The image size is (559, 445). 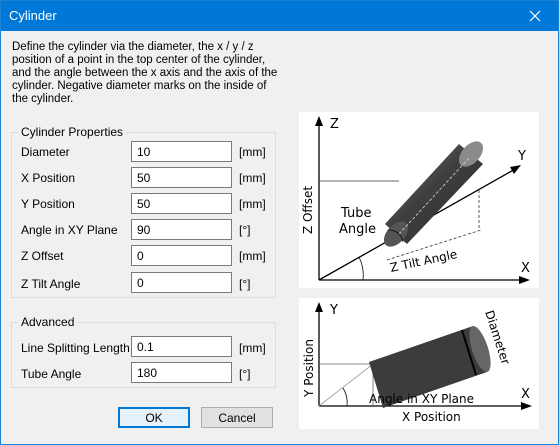 What do you see at coordinates (245, 374) in the screenshot?
I see `unit-tube-angle: [°]` at bounding box center [245, 374].